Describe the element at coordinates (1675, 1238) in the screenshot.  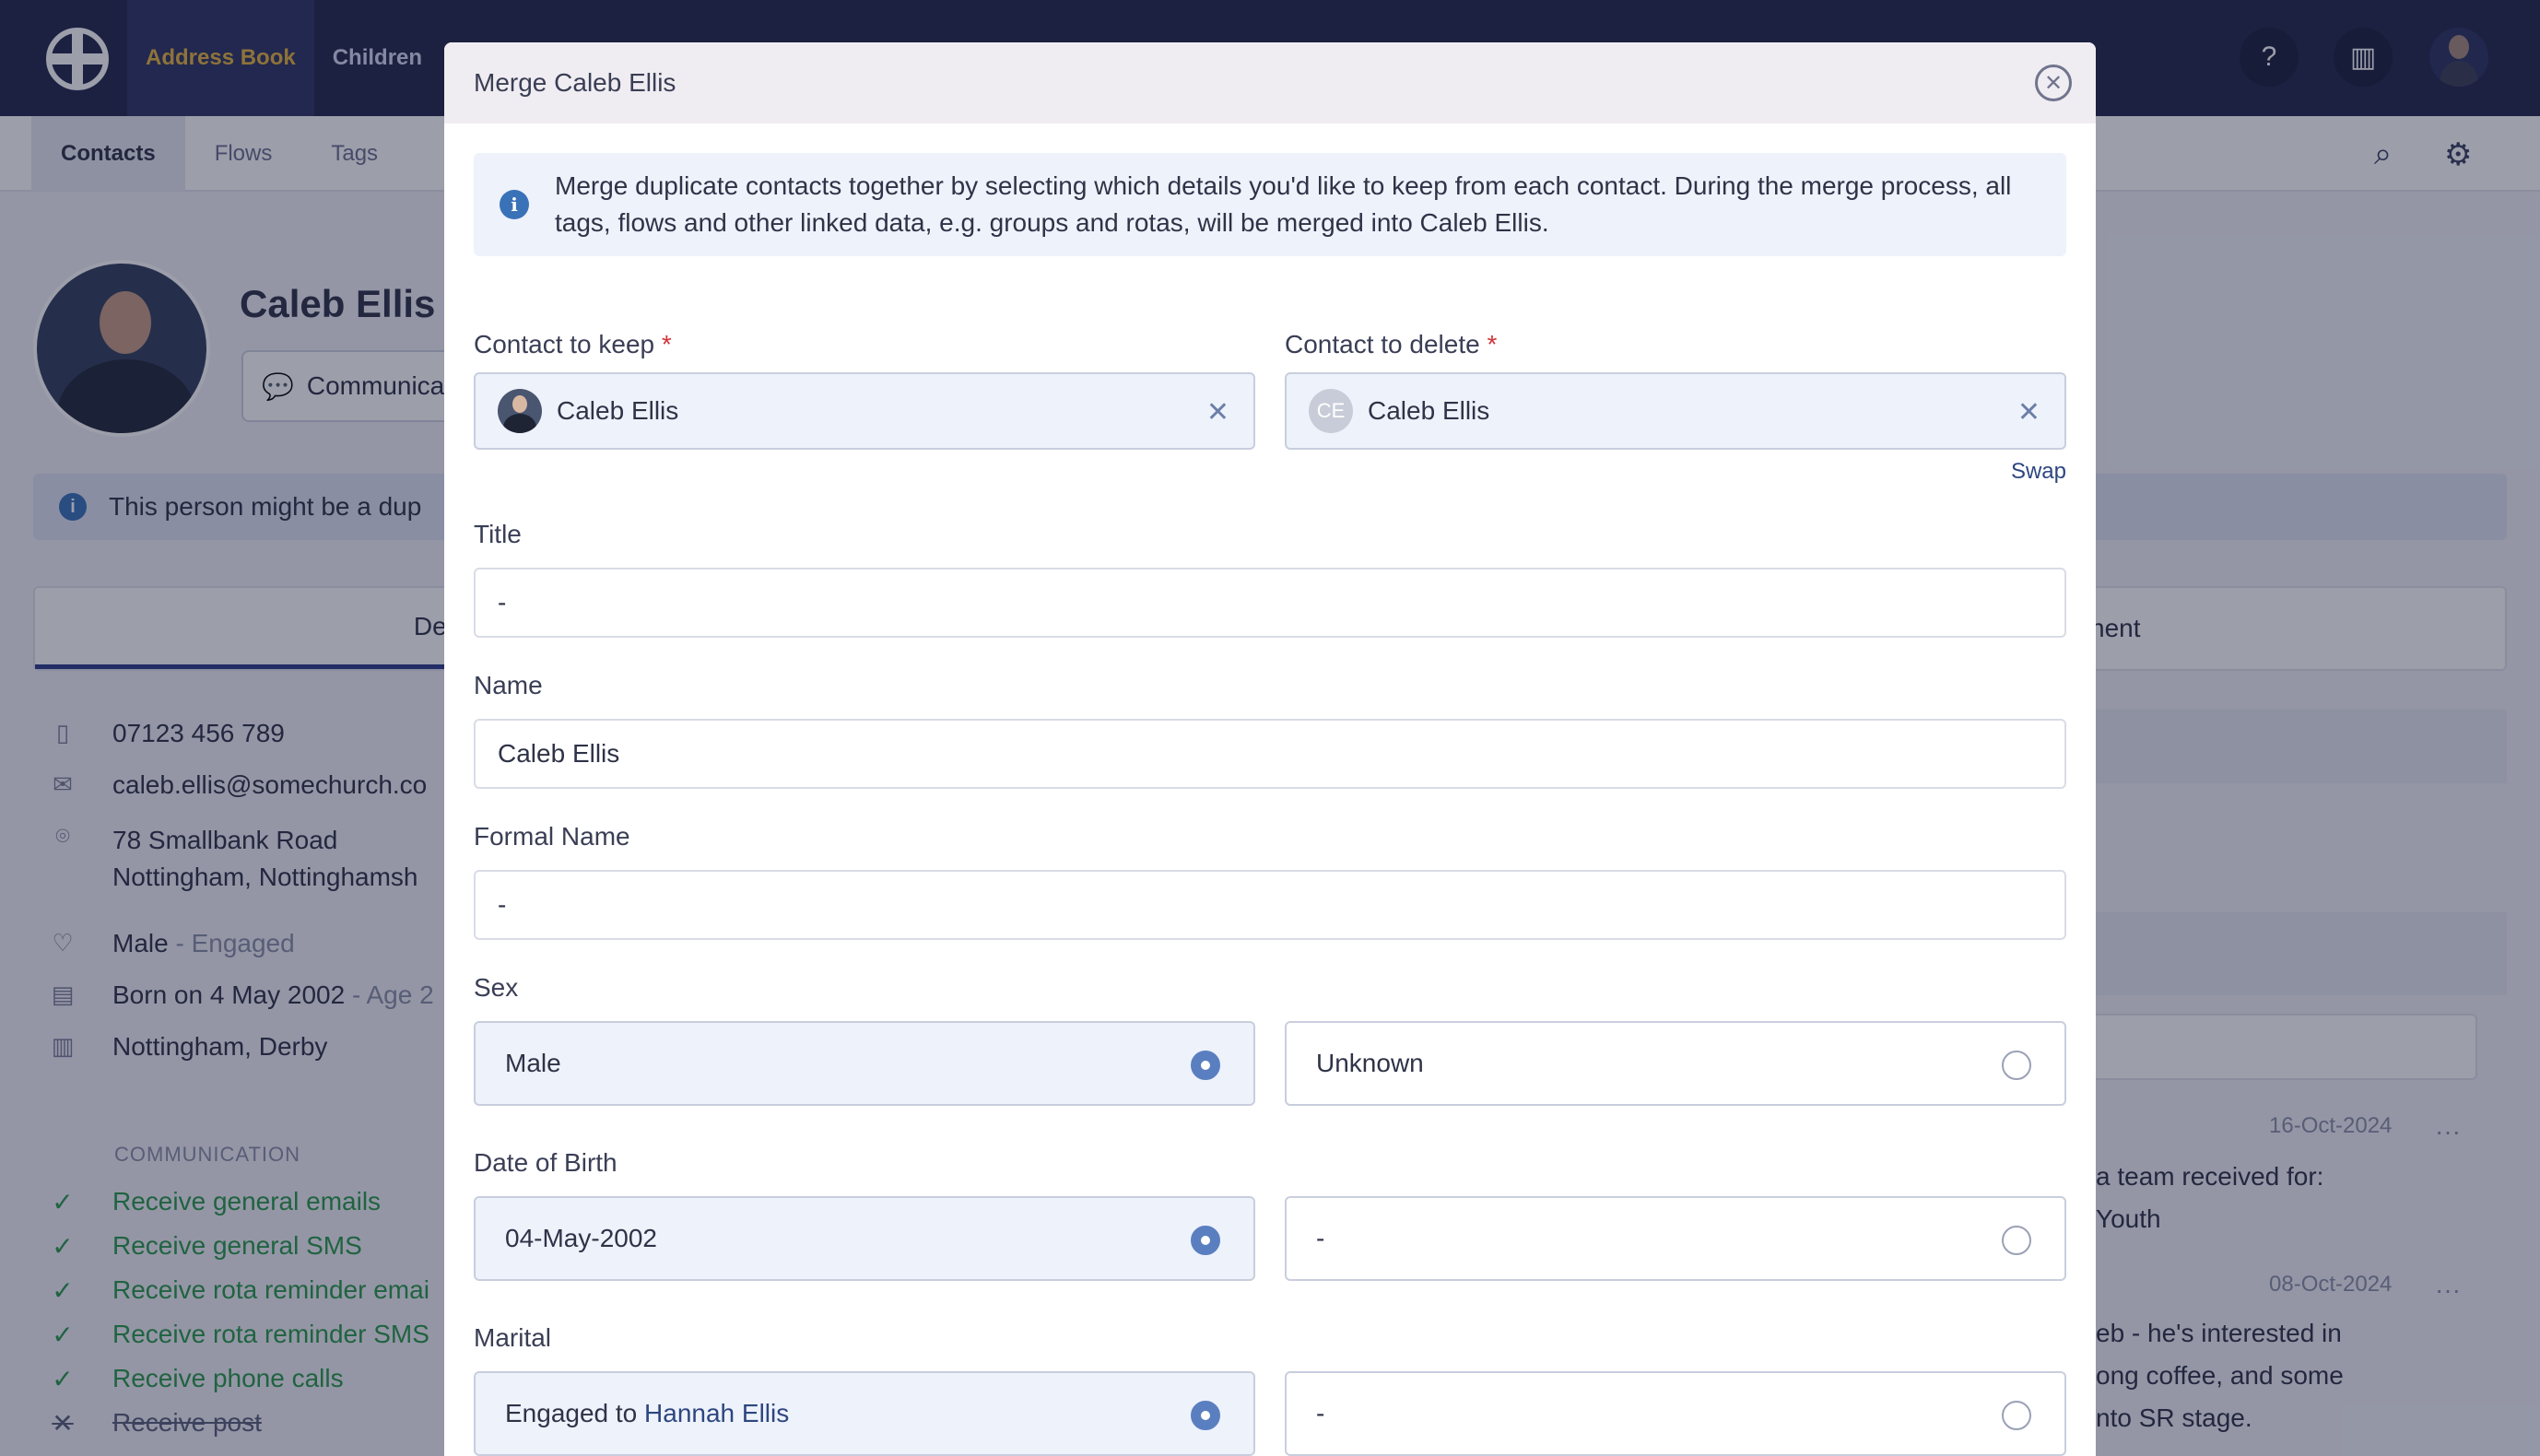
I see `dob-option-delete: -` at that location.